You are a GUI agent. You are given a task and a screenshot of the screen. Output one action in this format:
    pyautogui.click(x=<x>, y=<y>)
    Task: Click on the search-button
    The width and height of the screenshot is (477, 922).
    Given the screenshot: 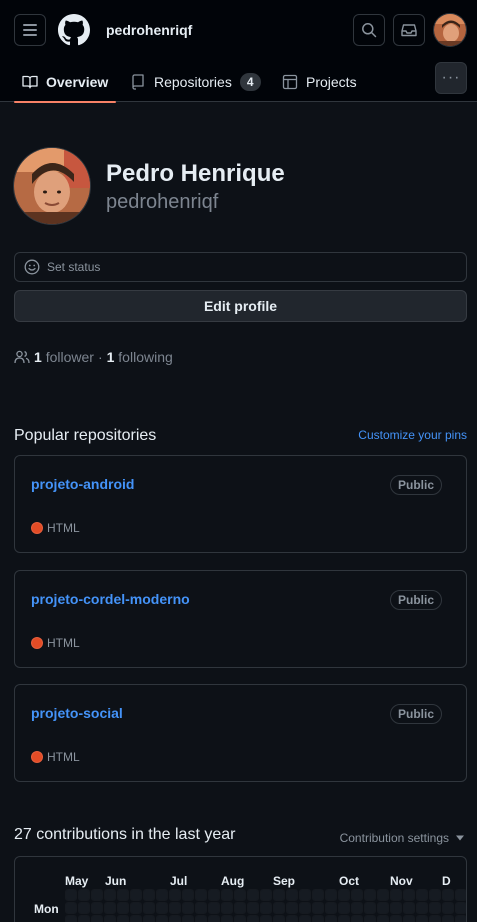 What is the action you would take?
    pyautogui.click(x=369, y=30)
    